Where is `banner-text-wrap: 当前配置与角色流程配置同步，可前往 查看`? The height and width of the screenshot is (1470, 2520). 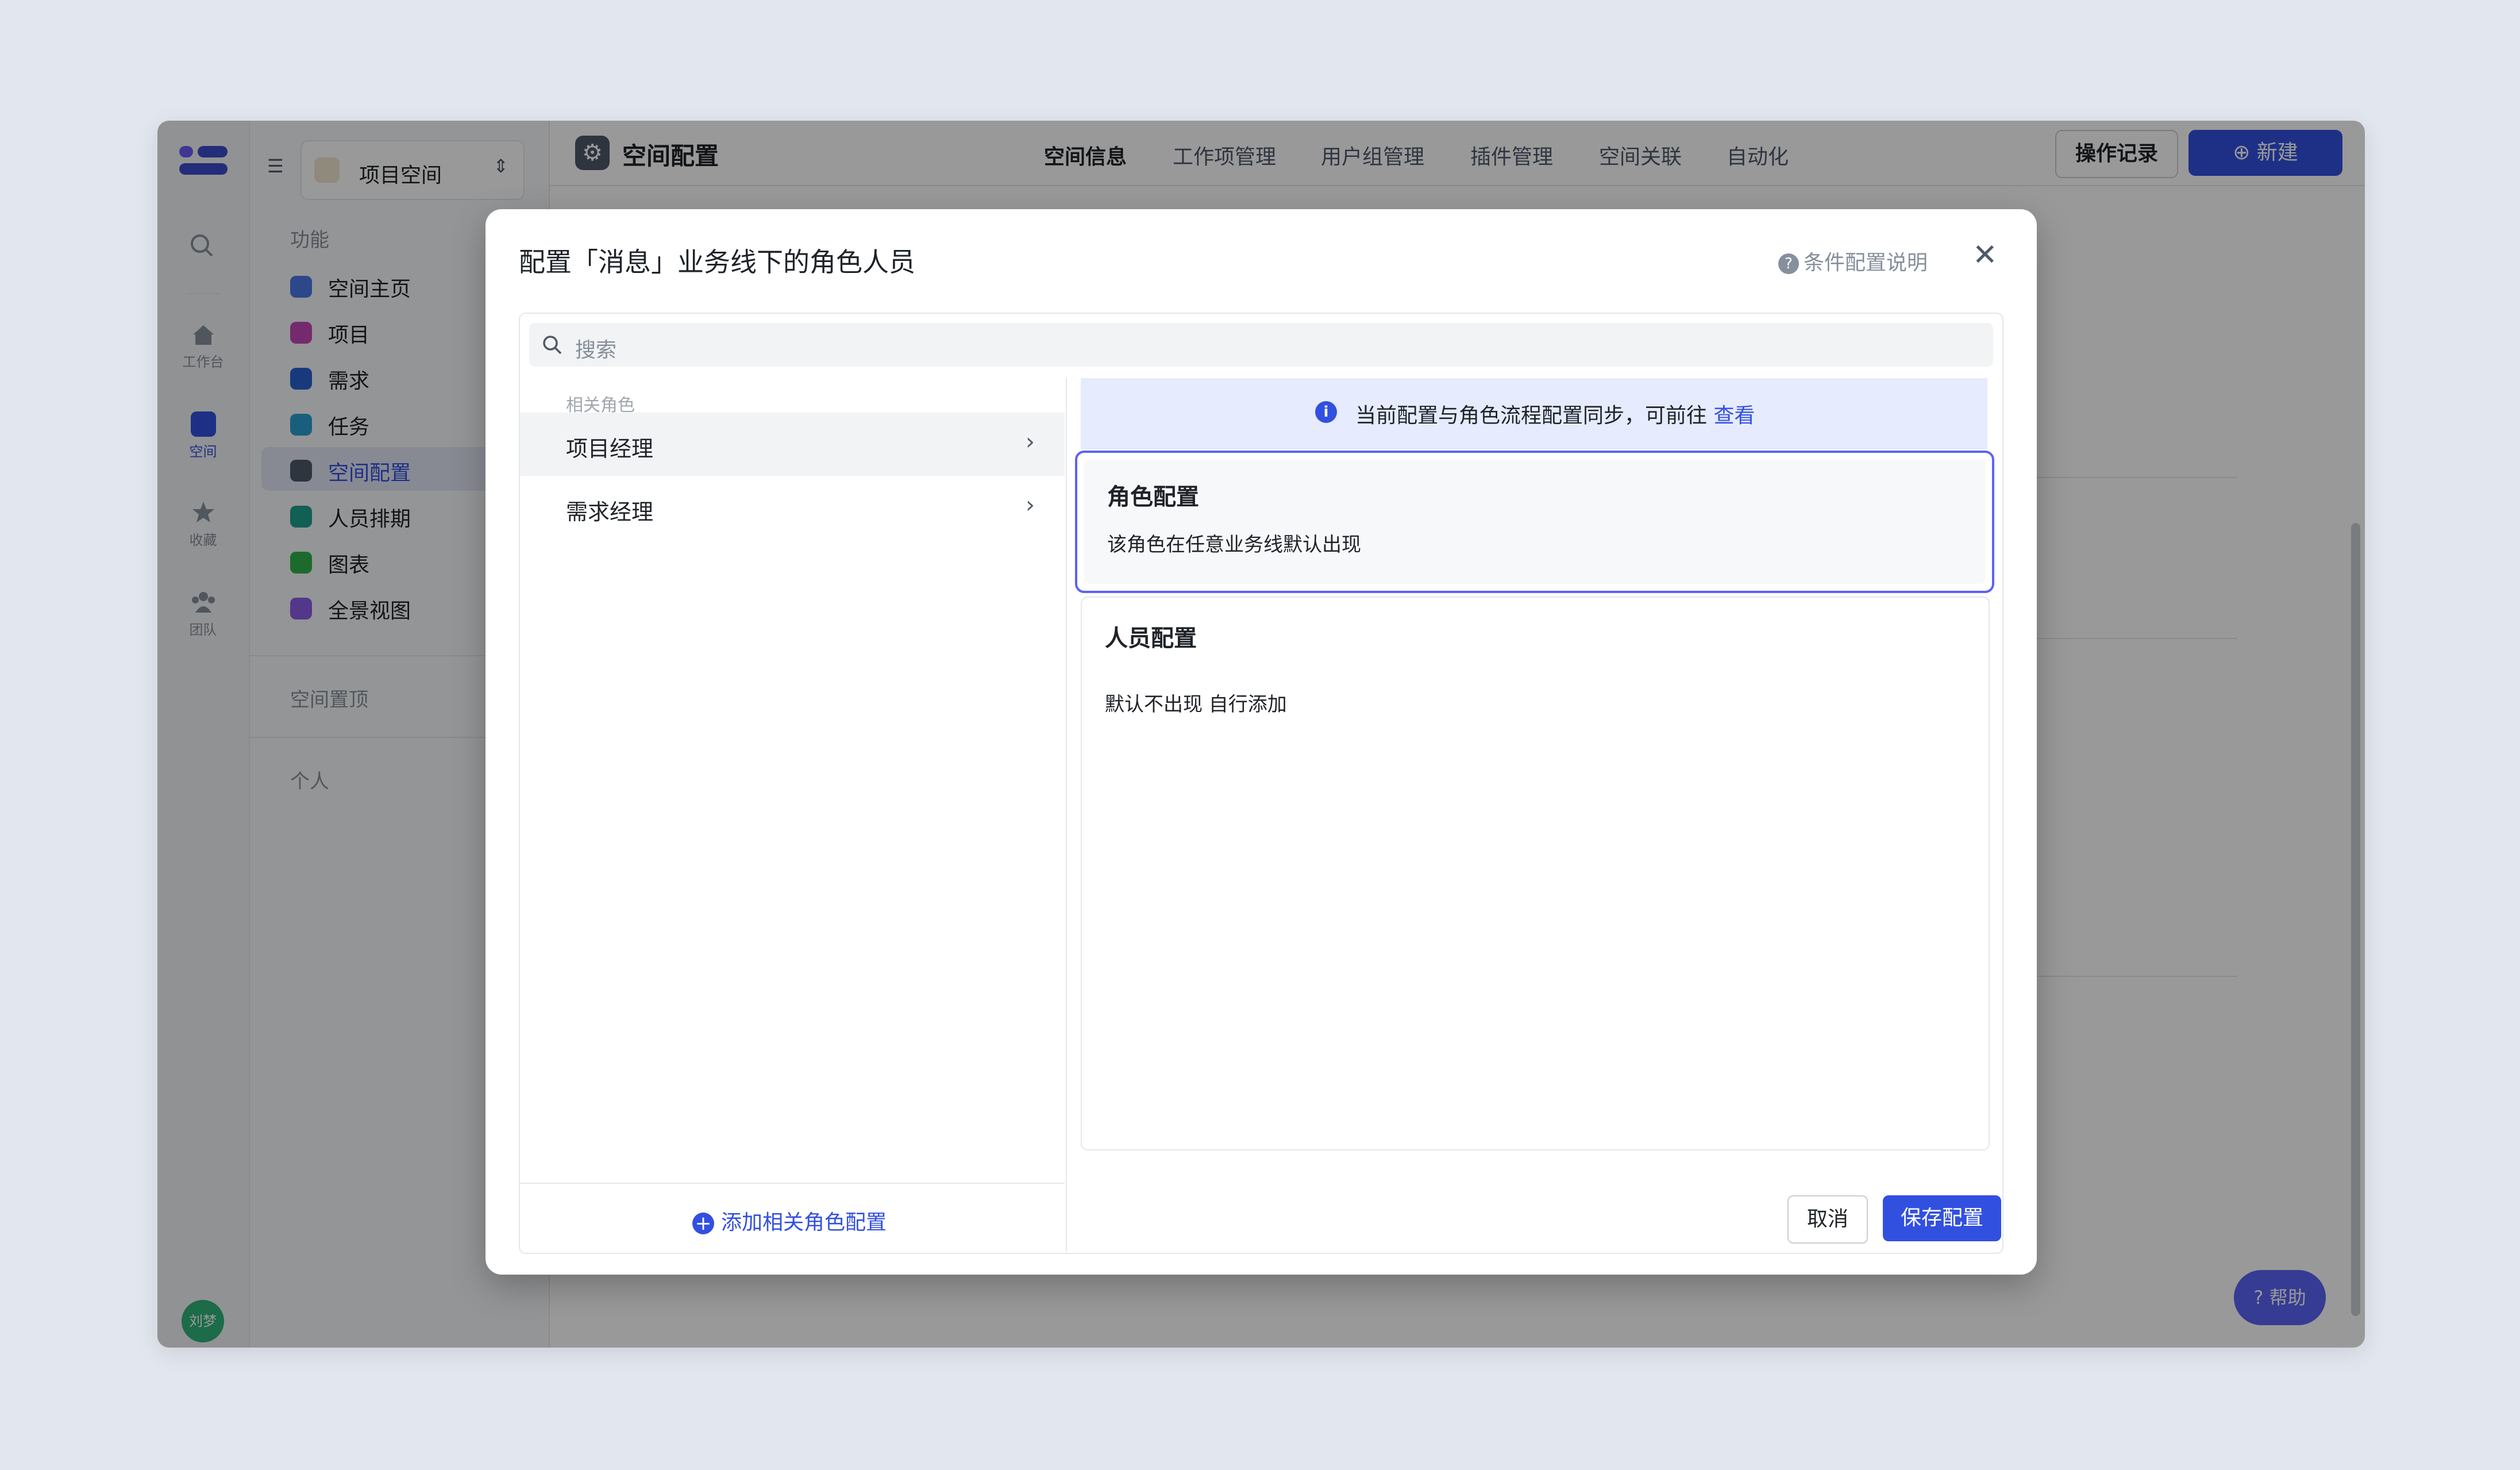 banner-text-wrap: 当前配置与角色流程配置同步，可前往 查看 is located at coordinates (1555, 414).